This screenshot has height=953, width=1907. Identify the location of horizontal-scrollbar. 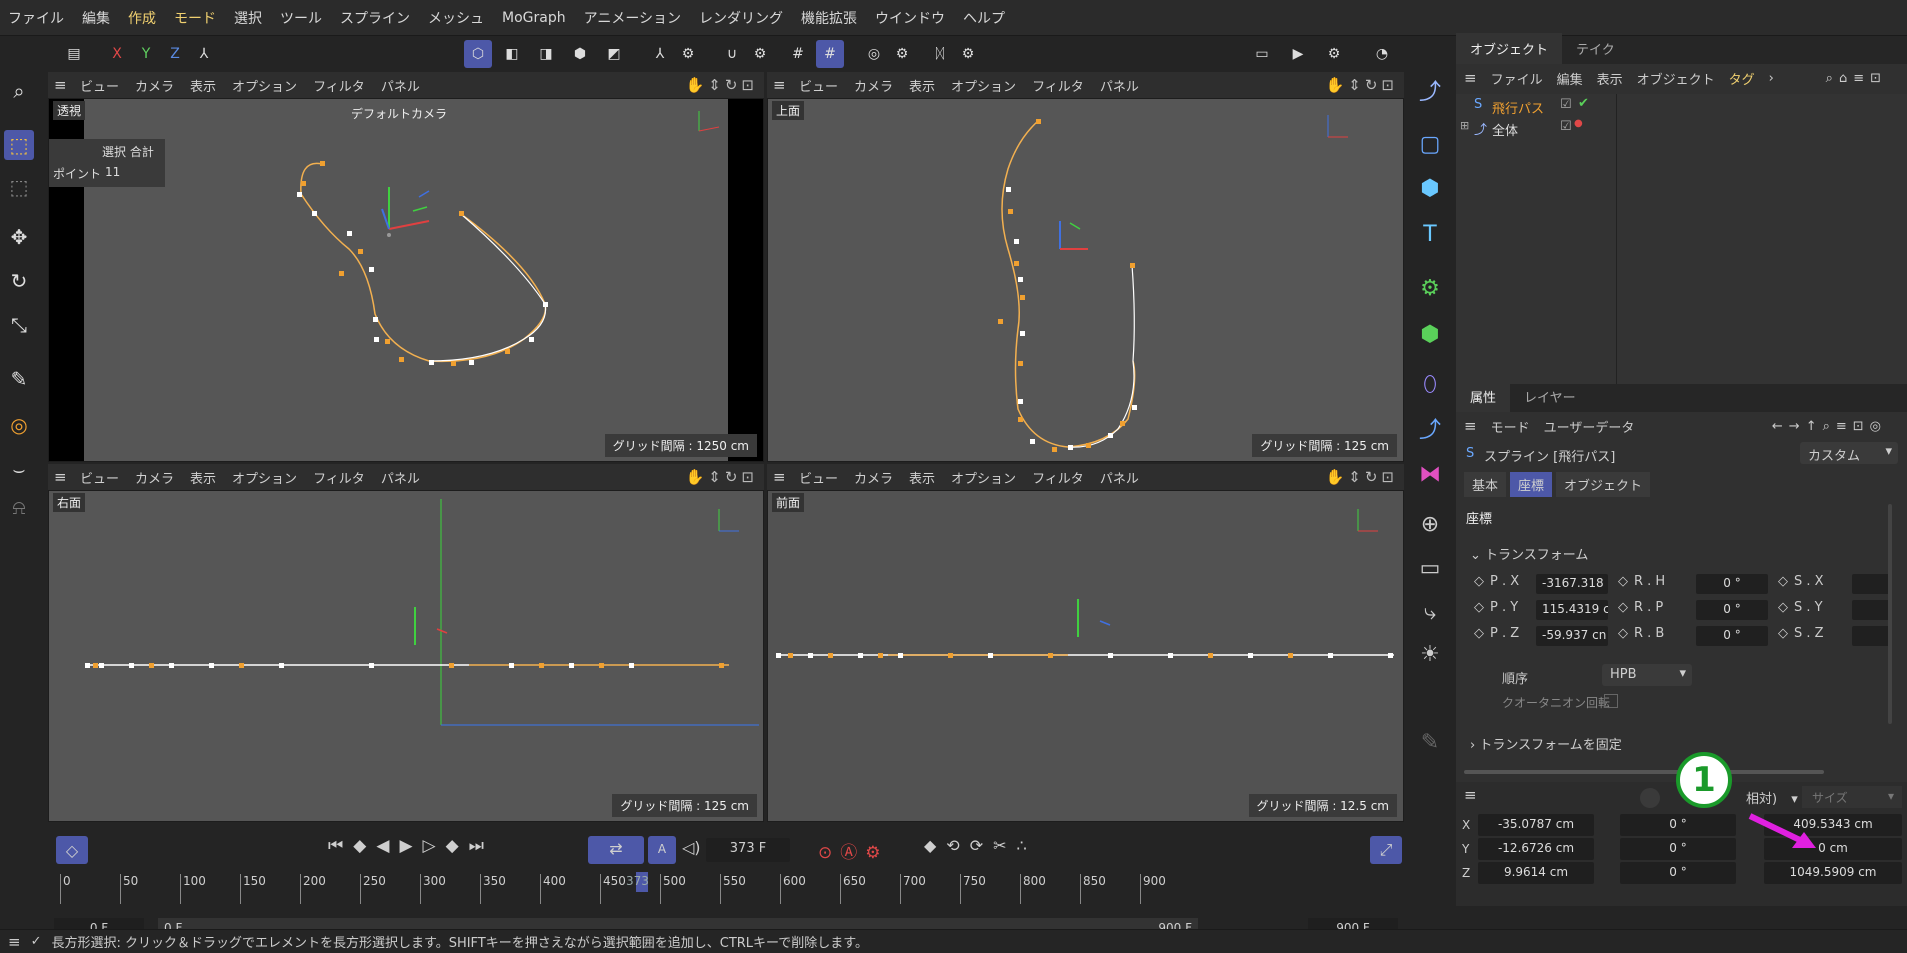
(1644, 772).